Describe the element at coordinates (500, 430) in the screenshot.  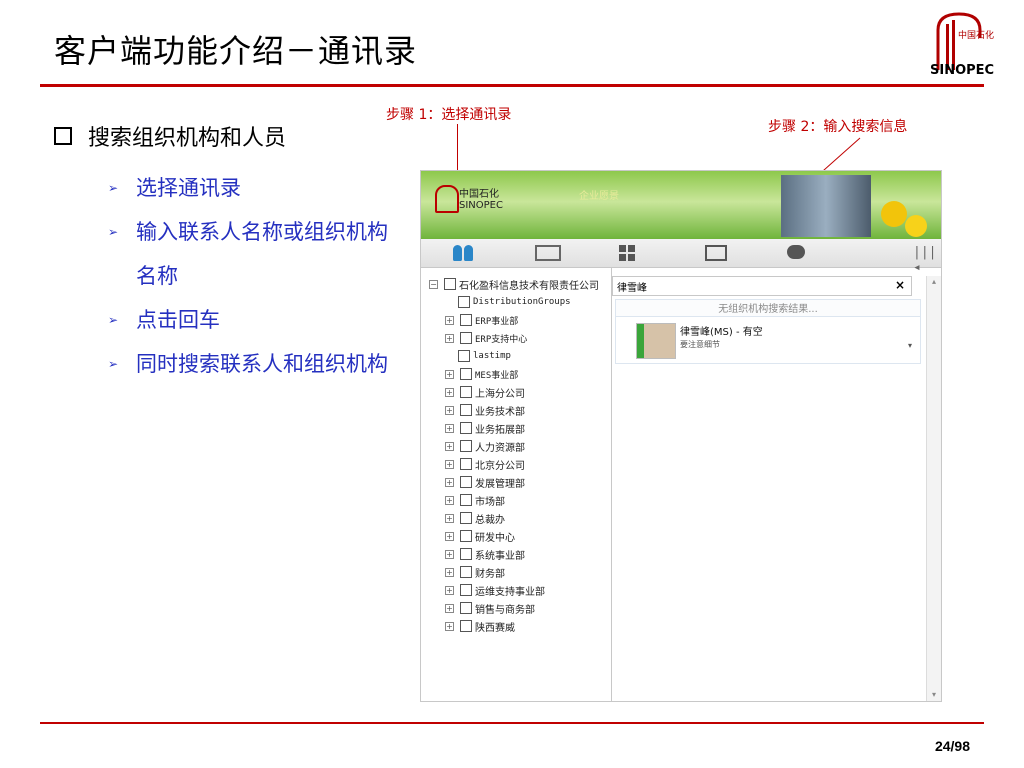
I see `tree-node-label: 业务拓展部` at that location.